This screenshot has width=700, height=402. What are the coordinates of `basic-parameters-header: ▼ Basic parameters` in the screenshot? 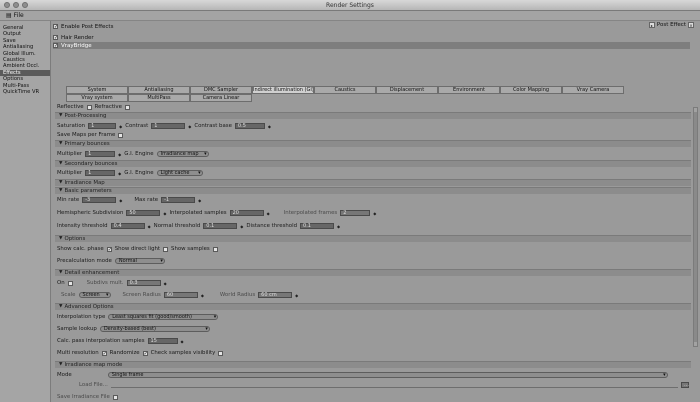 It's located at (373, 190).